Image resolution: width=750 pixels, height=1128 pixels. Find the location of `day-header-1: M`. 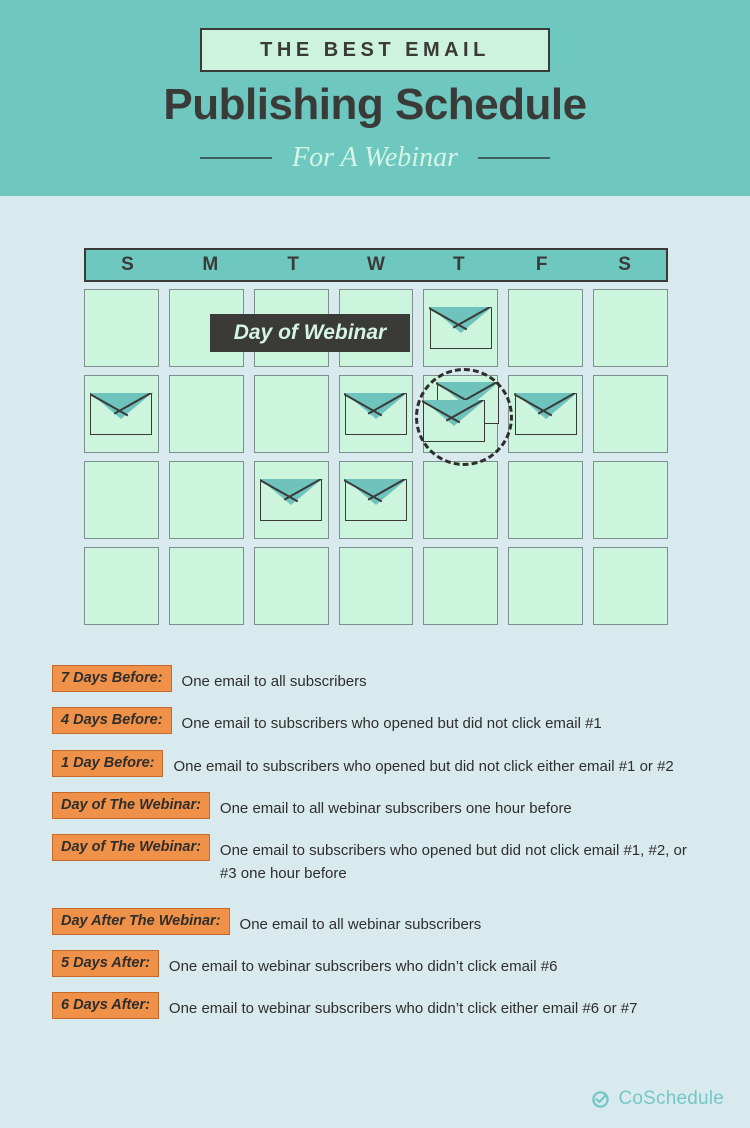

day-header-1: M is located at coordinates (210, 264).